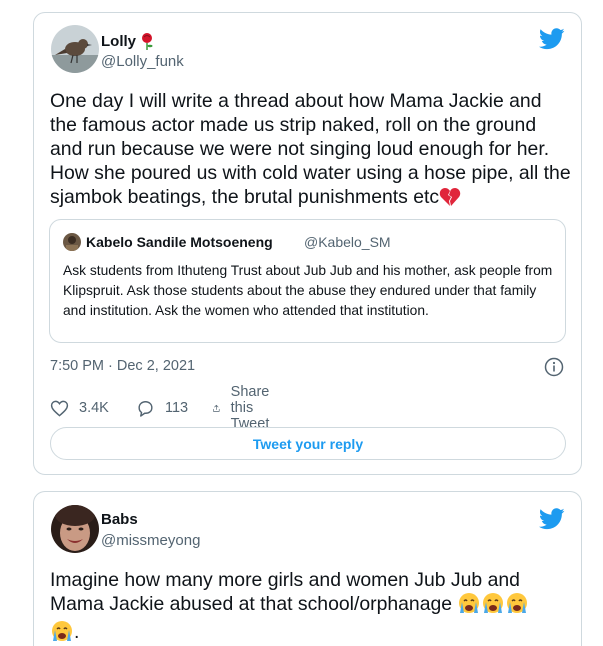 The width and height of the screenshot is (603, 646). What do you see at coordinates (59, 408) in the screenshot?
I see `heart-icon` at bounding box center [59, 408].